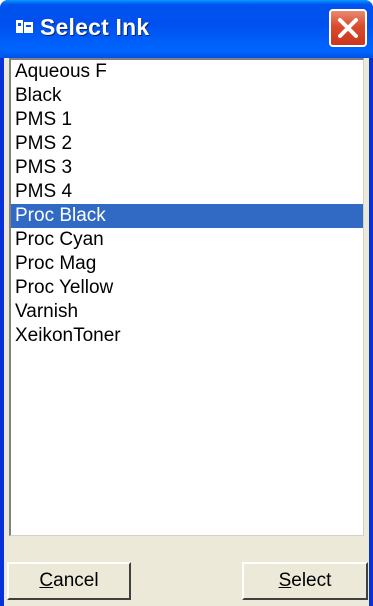  I want to click on close-icon, so click(348, 28).